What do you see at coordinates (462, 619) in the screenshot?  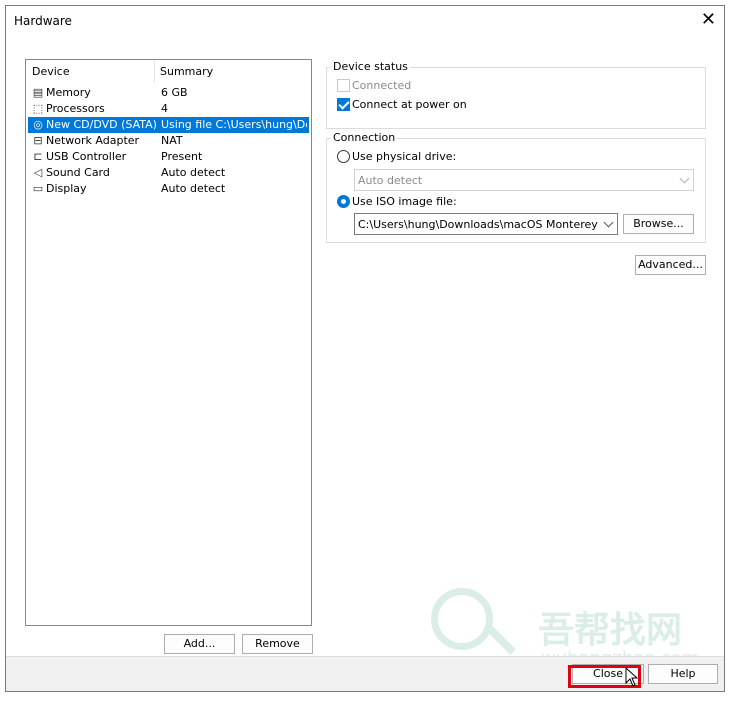 I see `watermark-search-icon` at bounding box center [462, 619].